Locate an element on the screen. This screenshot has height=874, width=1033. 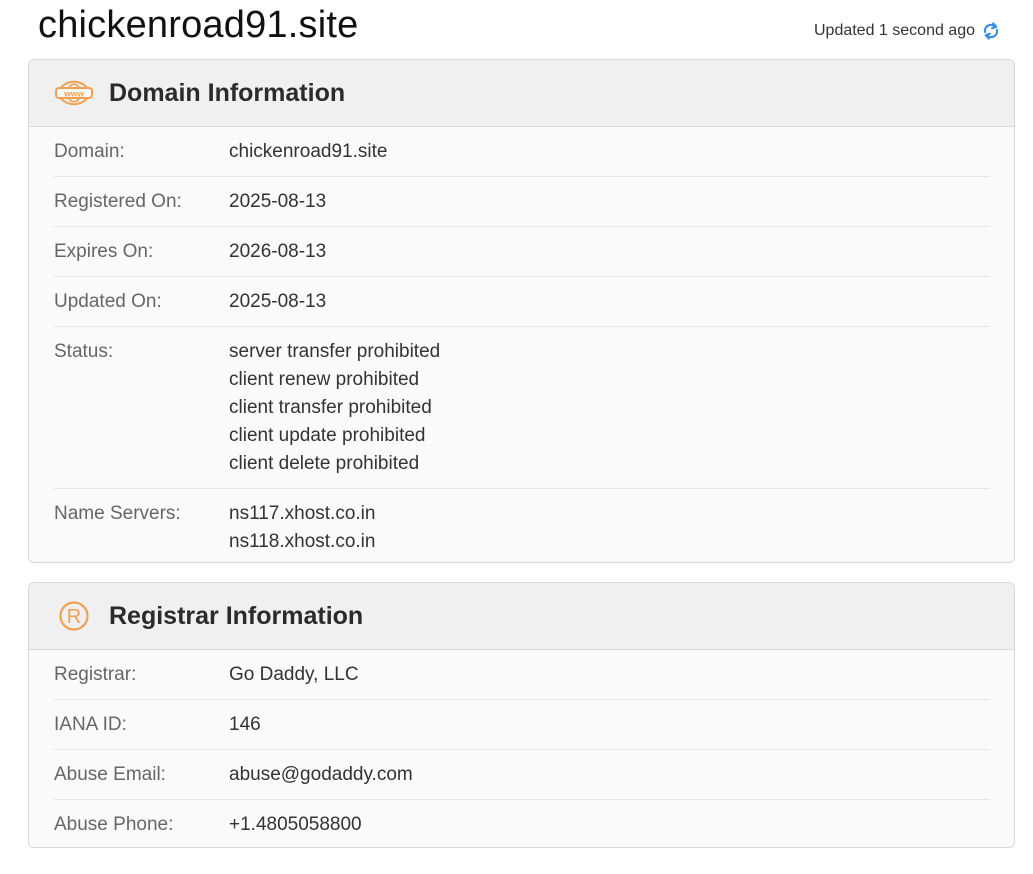
value-domain: chickenroad91.site is located at coordinates (308, 152).